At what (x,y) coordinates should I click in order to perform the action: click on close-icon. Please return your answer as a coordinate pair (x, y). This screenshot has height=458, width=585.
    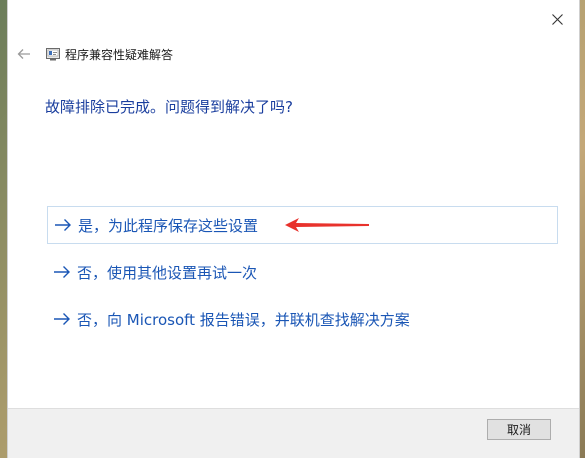
    Looking at the image, I should click on (557, 19).